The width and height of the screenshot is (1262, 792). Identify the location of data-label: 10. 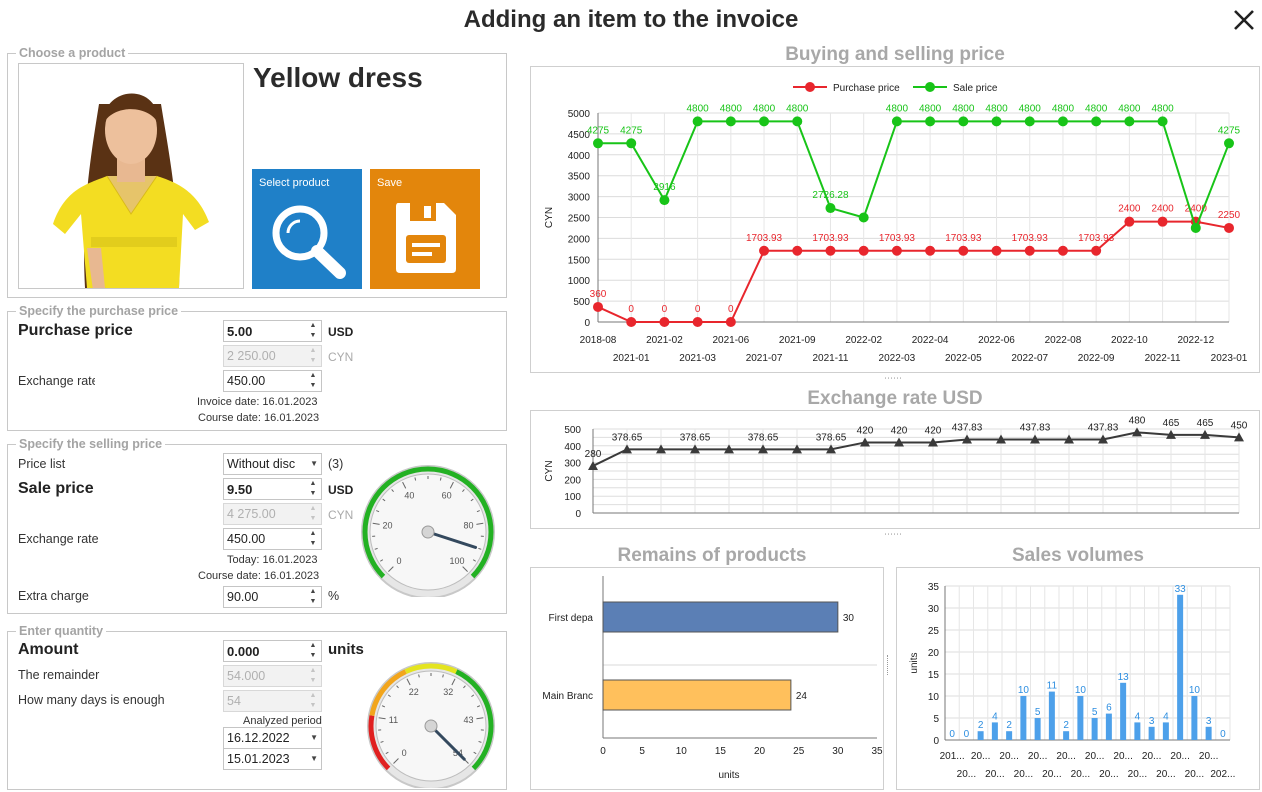
(1081, 690).